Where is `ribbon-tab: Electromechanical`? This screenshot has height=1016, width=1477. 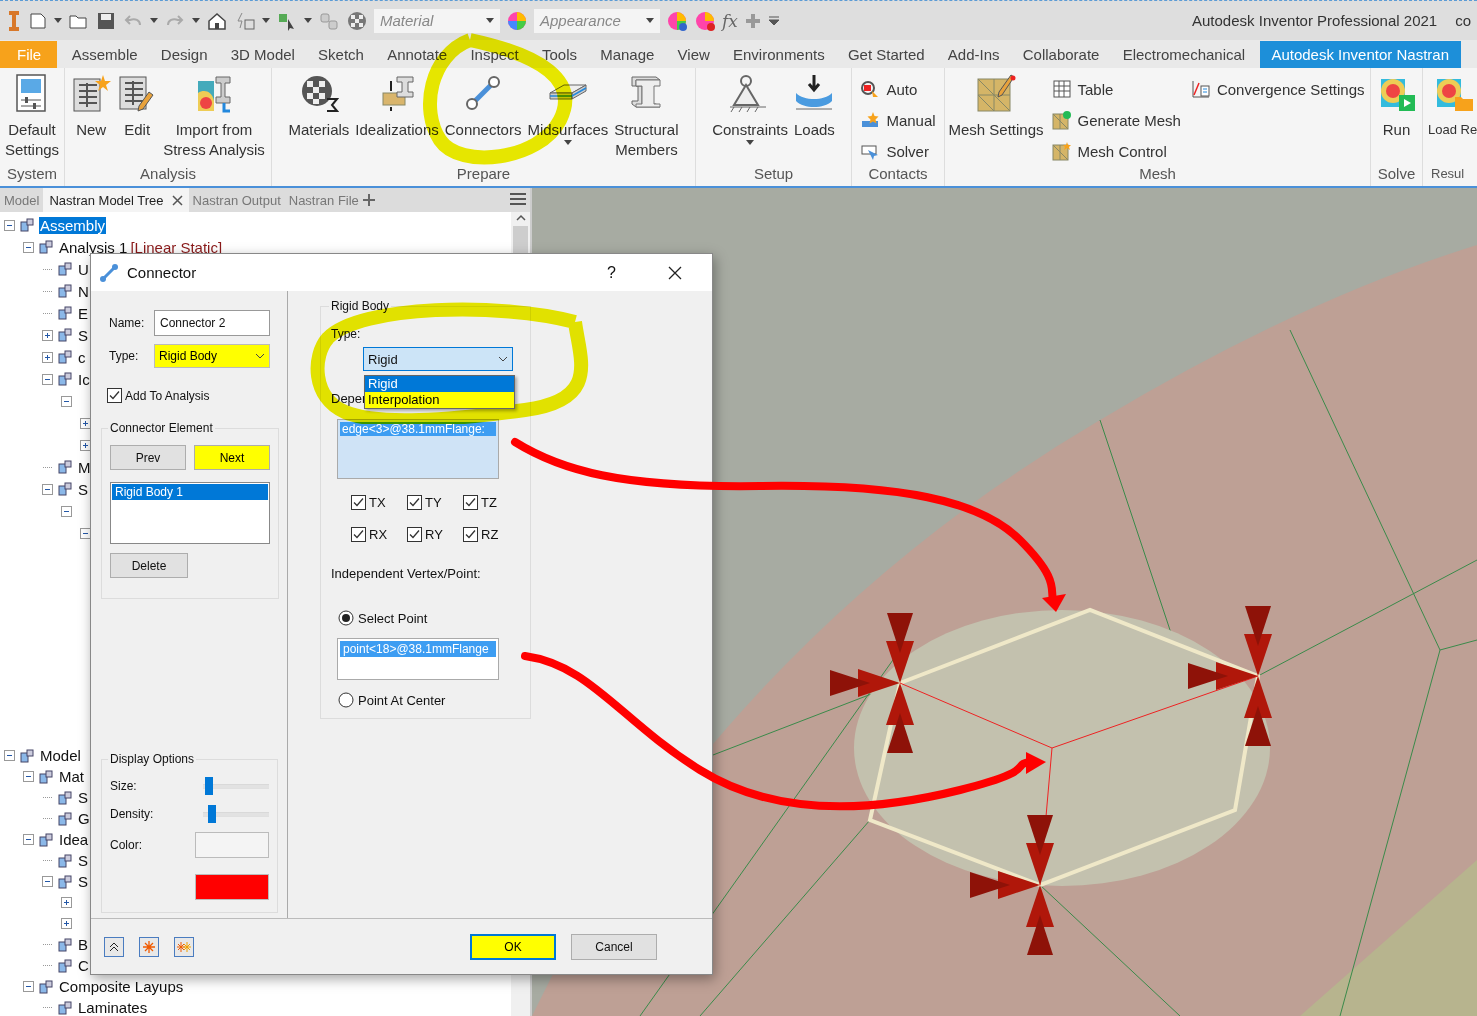
ribbon-tab: Electromechanical is located at coordinates (1184, 54).